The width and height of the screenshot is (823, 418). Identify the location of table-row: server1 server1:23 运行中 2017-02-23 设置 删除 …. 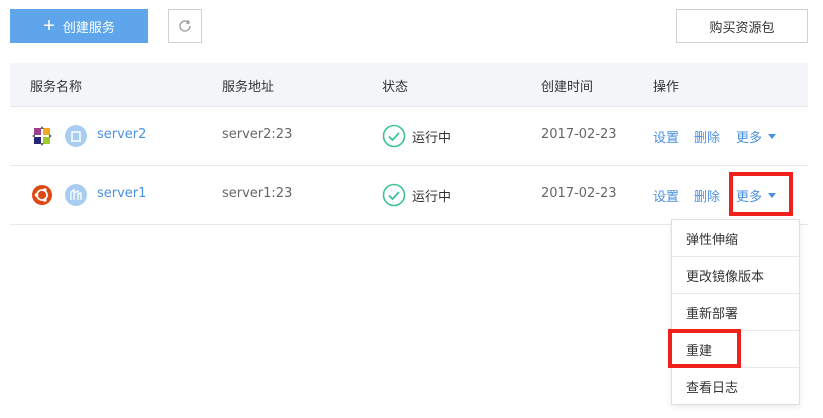
(409, 195).